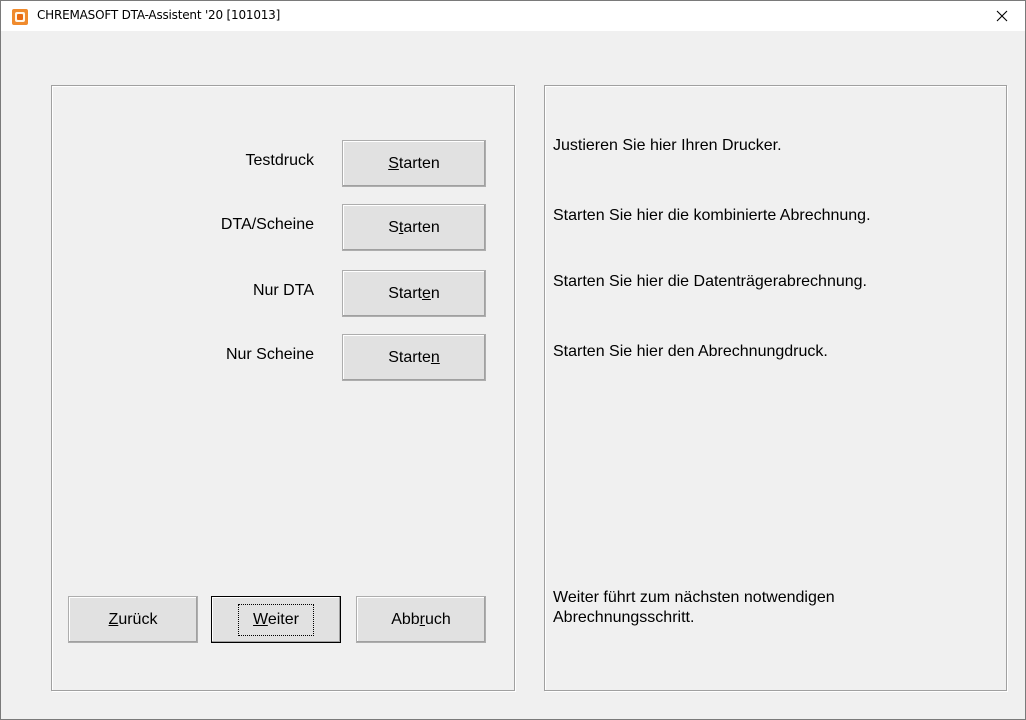  Describe the element at coordinates (405, 293) in the screenshot. I see `button-label: Start` at that location.